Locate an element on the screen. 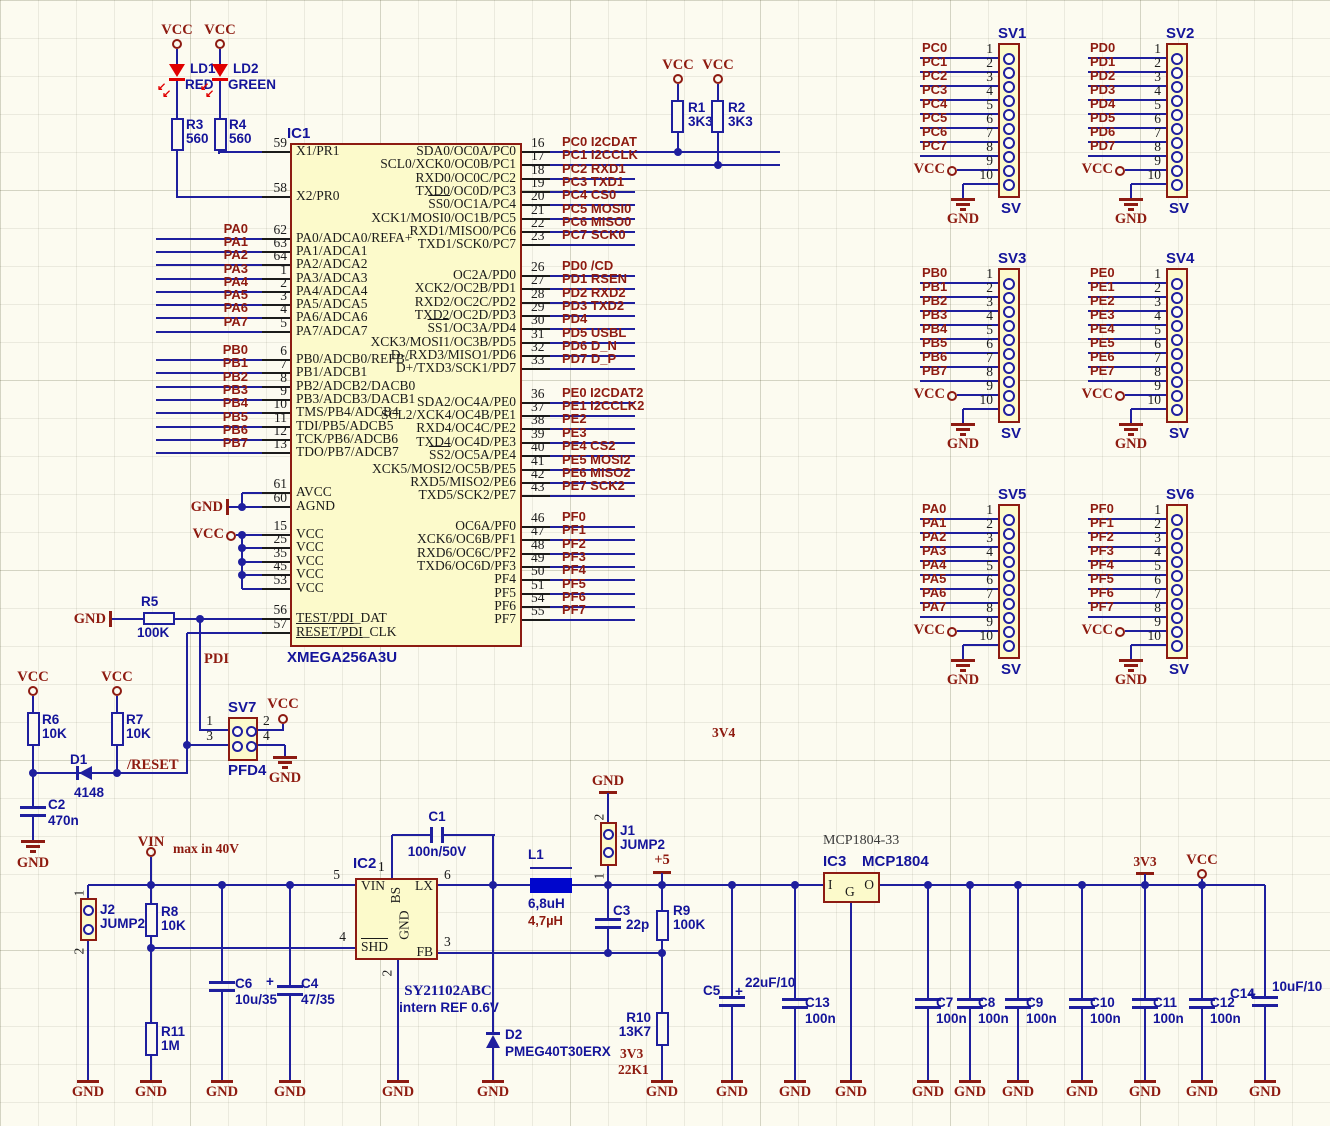  resistor-r4 is located at coordinates (220, 134).